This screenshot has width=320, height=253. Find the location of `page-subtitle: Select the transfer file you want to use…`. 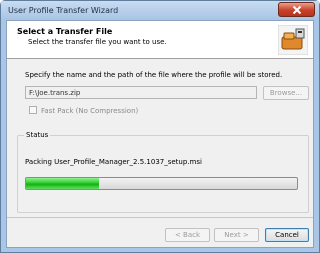

page-subtitle: Select the transfer file you want to use… is located at coordinates (97, 42).